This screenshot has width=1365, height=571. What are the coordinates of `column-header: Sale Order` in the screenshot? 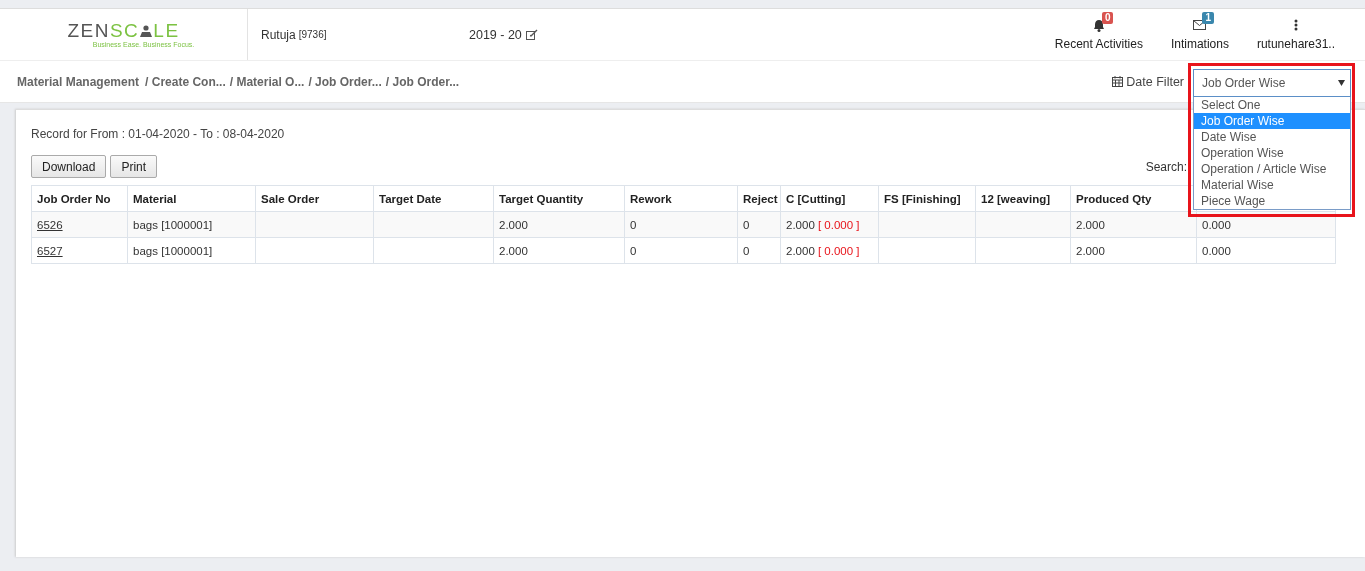 It's located at (314, 198).